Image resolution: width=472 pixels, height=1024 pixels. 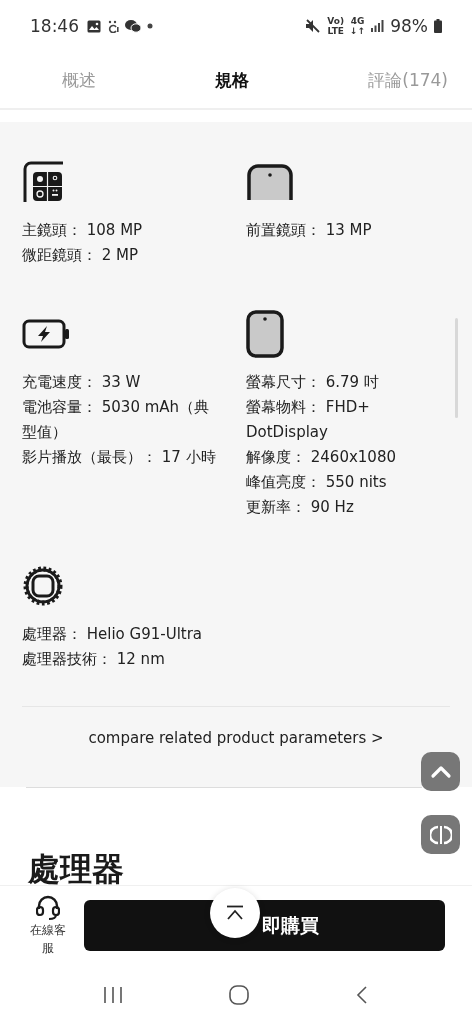 What do you see at coordinates (336, 26) in the screenshot?
I see `volte-indicator: Vo) LTE` at bounding box center [336, 26].